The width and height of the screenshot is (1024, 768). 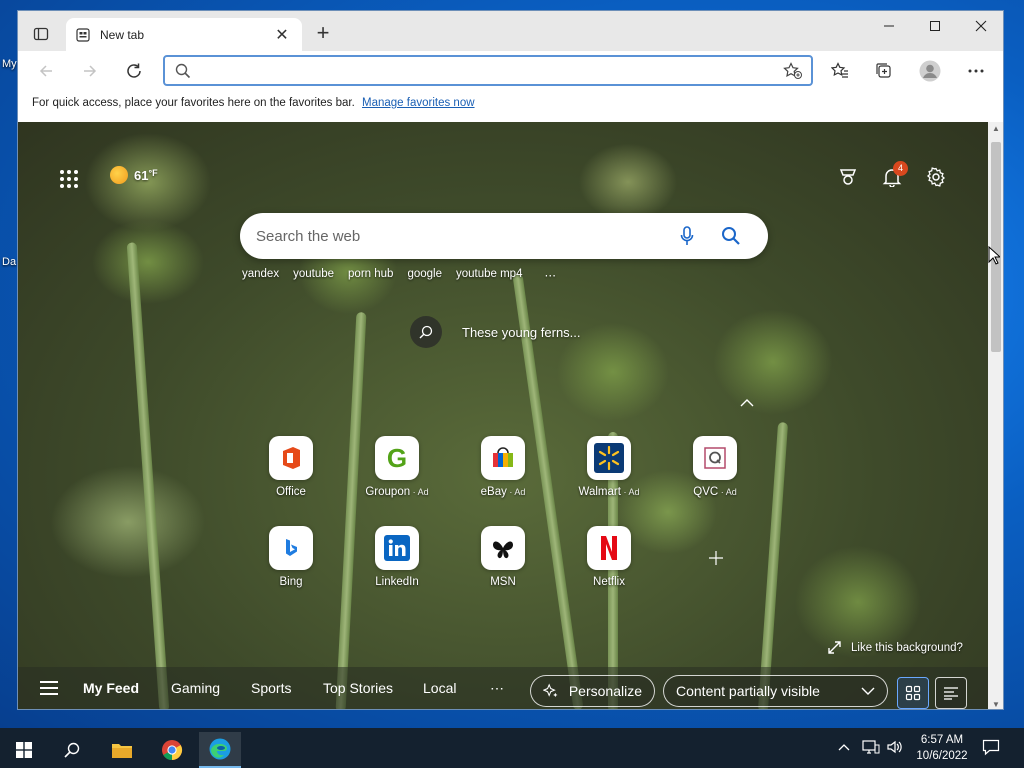 I want to click on action-center-notification-icon, so click(x=991, y=748).